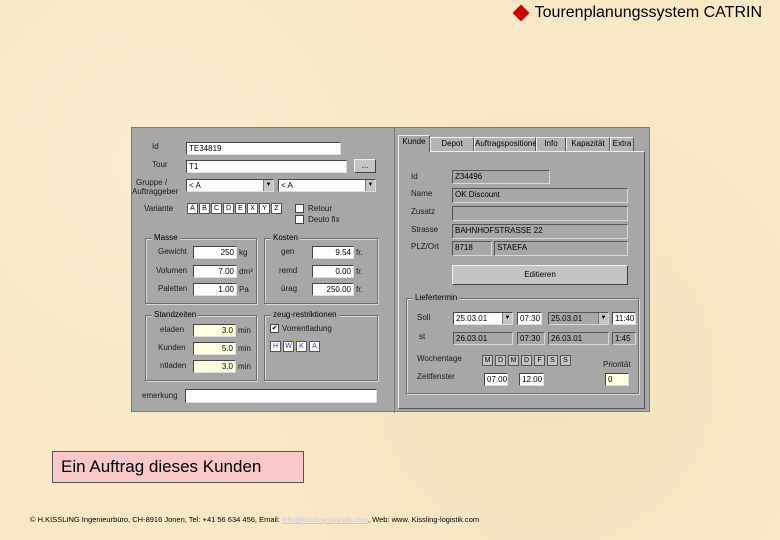 The image size is (780, 540). I want to click on kosten-row-1-field: 9.54, so click(333, 252).